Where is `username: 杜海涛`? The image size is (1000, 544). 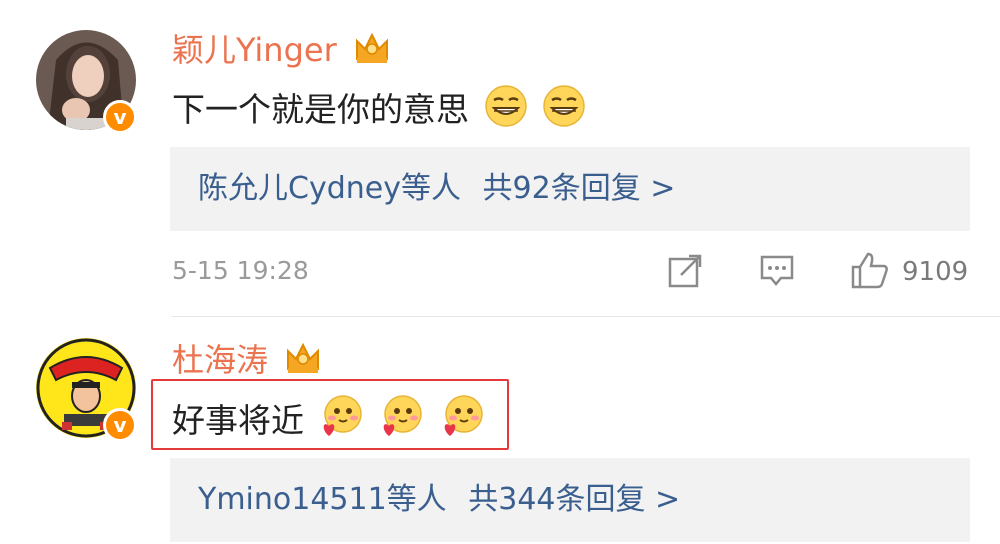
username: 杜海涛 is located at coordinates (247, 362).